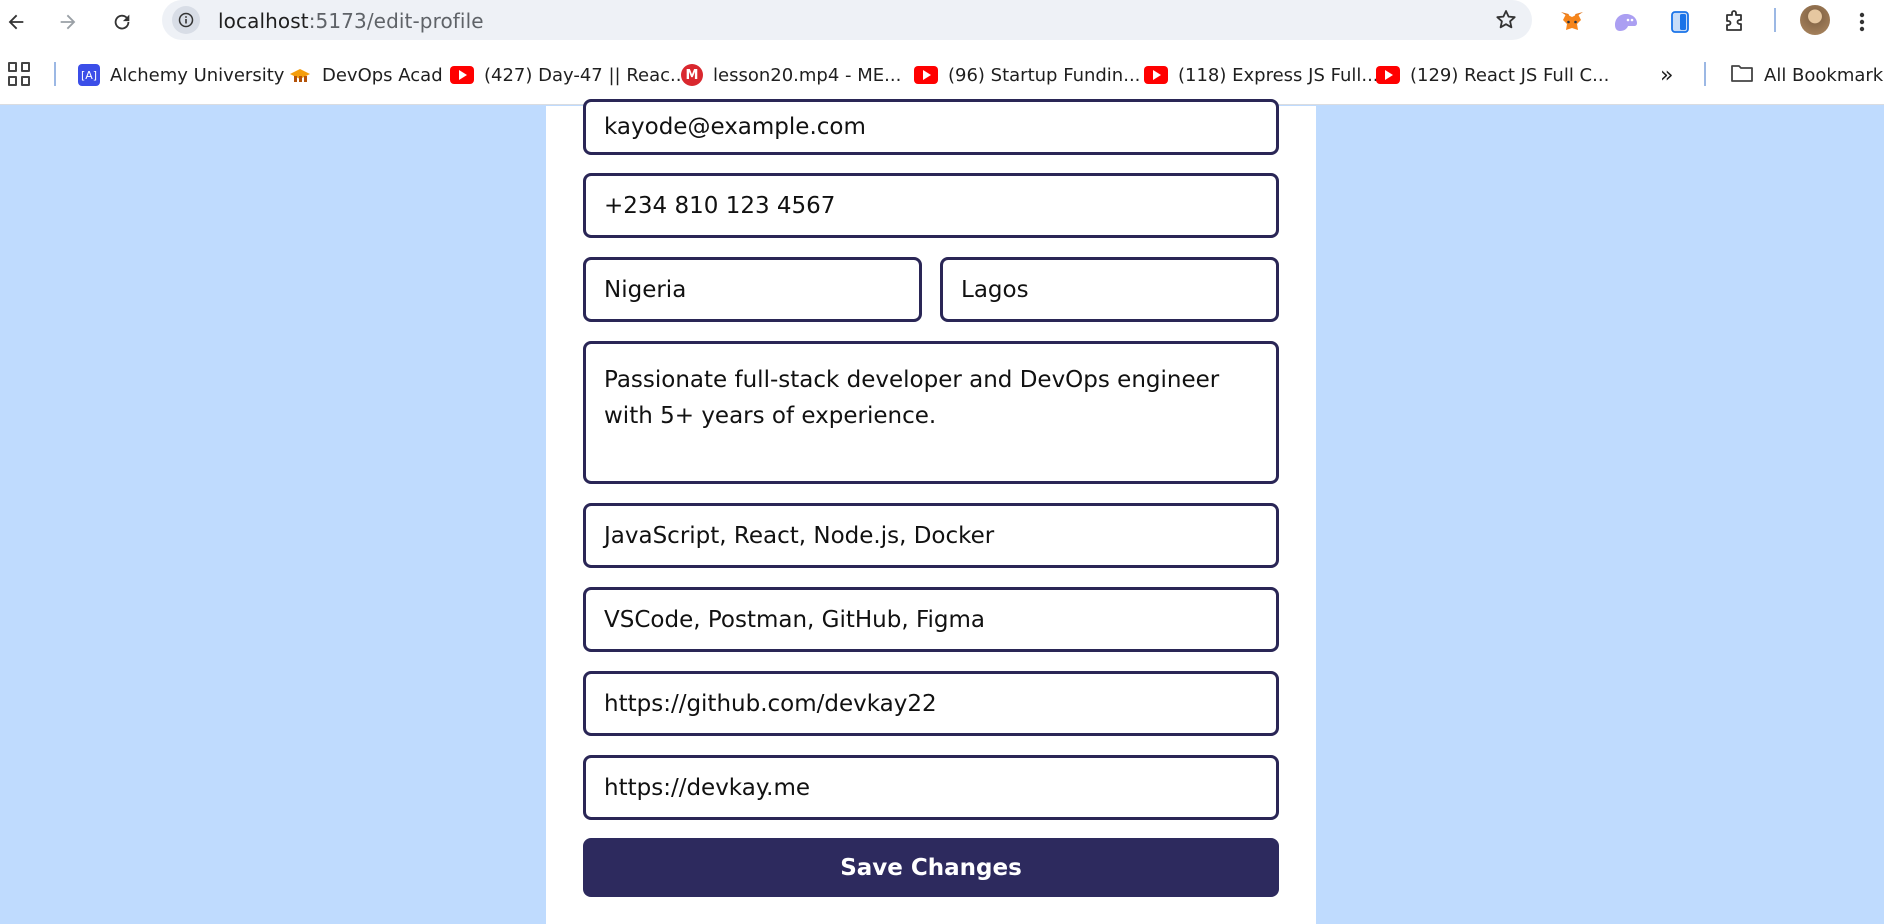  I want to click on reload-icon, so click(122, 22).